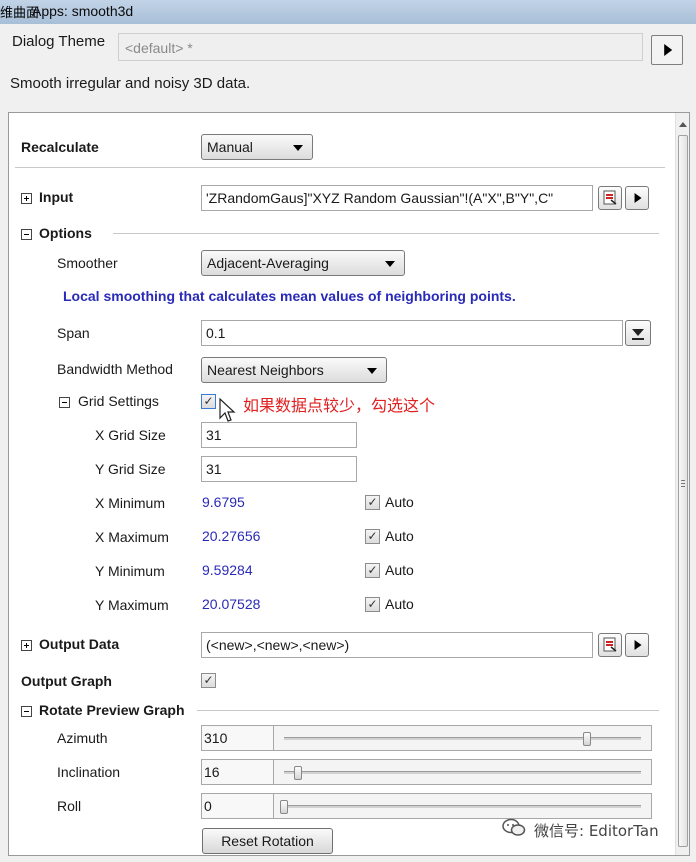  What do you see at coordinates (265, 370) in the screenshot?
I see `bandwidth-value: Nearest Neighbors` at bounding box center [265, 370].